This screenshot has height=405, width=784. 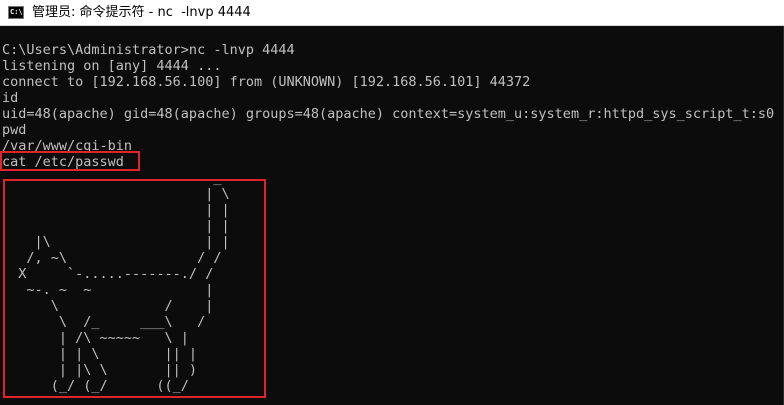 I want to click on window-title: 管理员: 命令提示符 - nc -lnvp 4444, so click(x=141, y=12).